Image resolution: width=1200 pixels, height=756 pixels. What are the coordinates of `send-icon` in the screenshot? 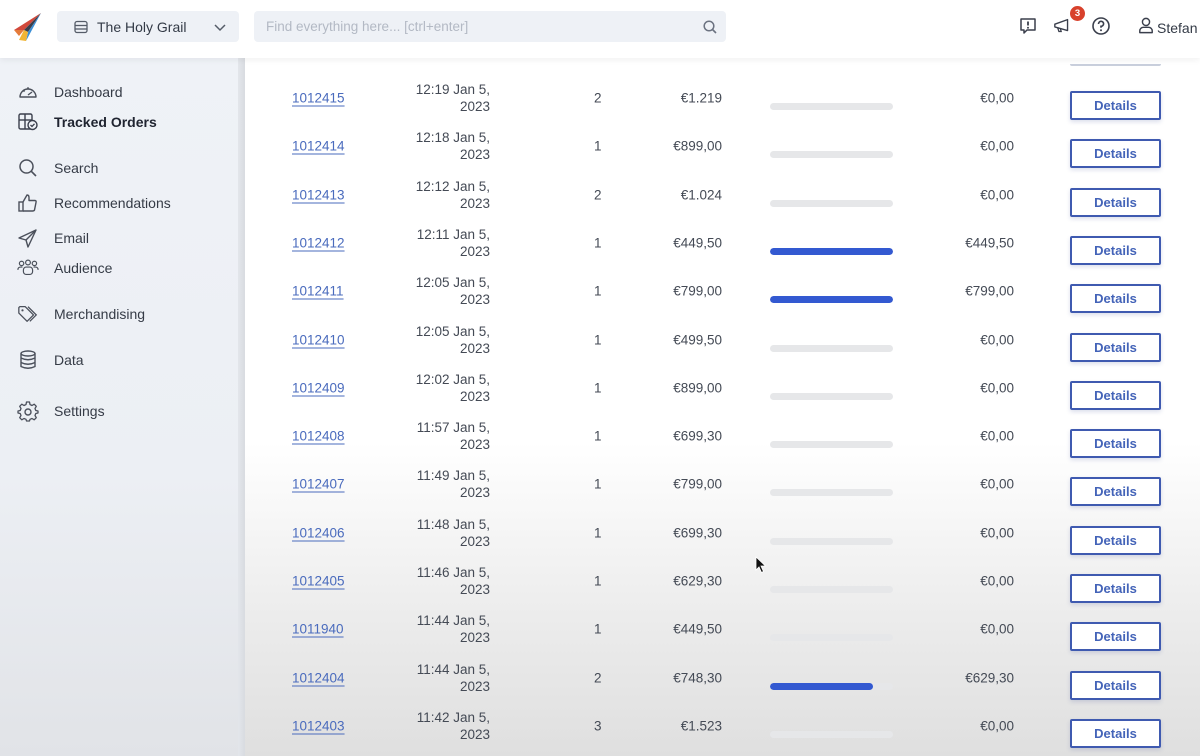 It's located at (28, 238).